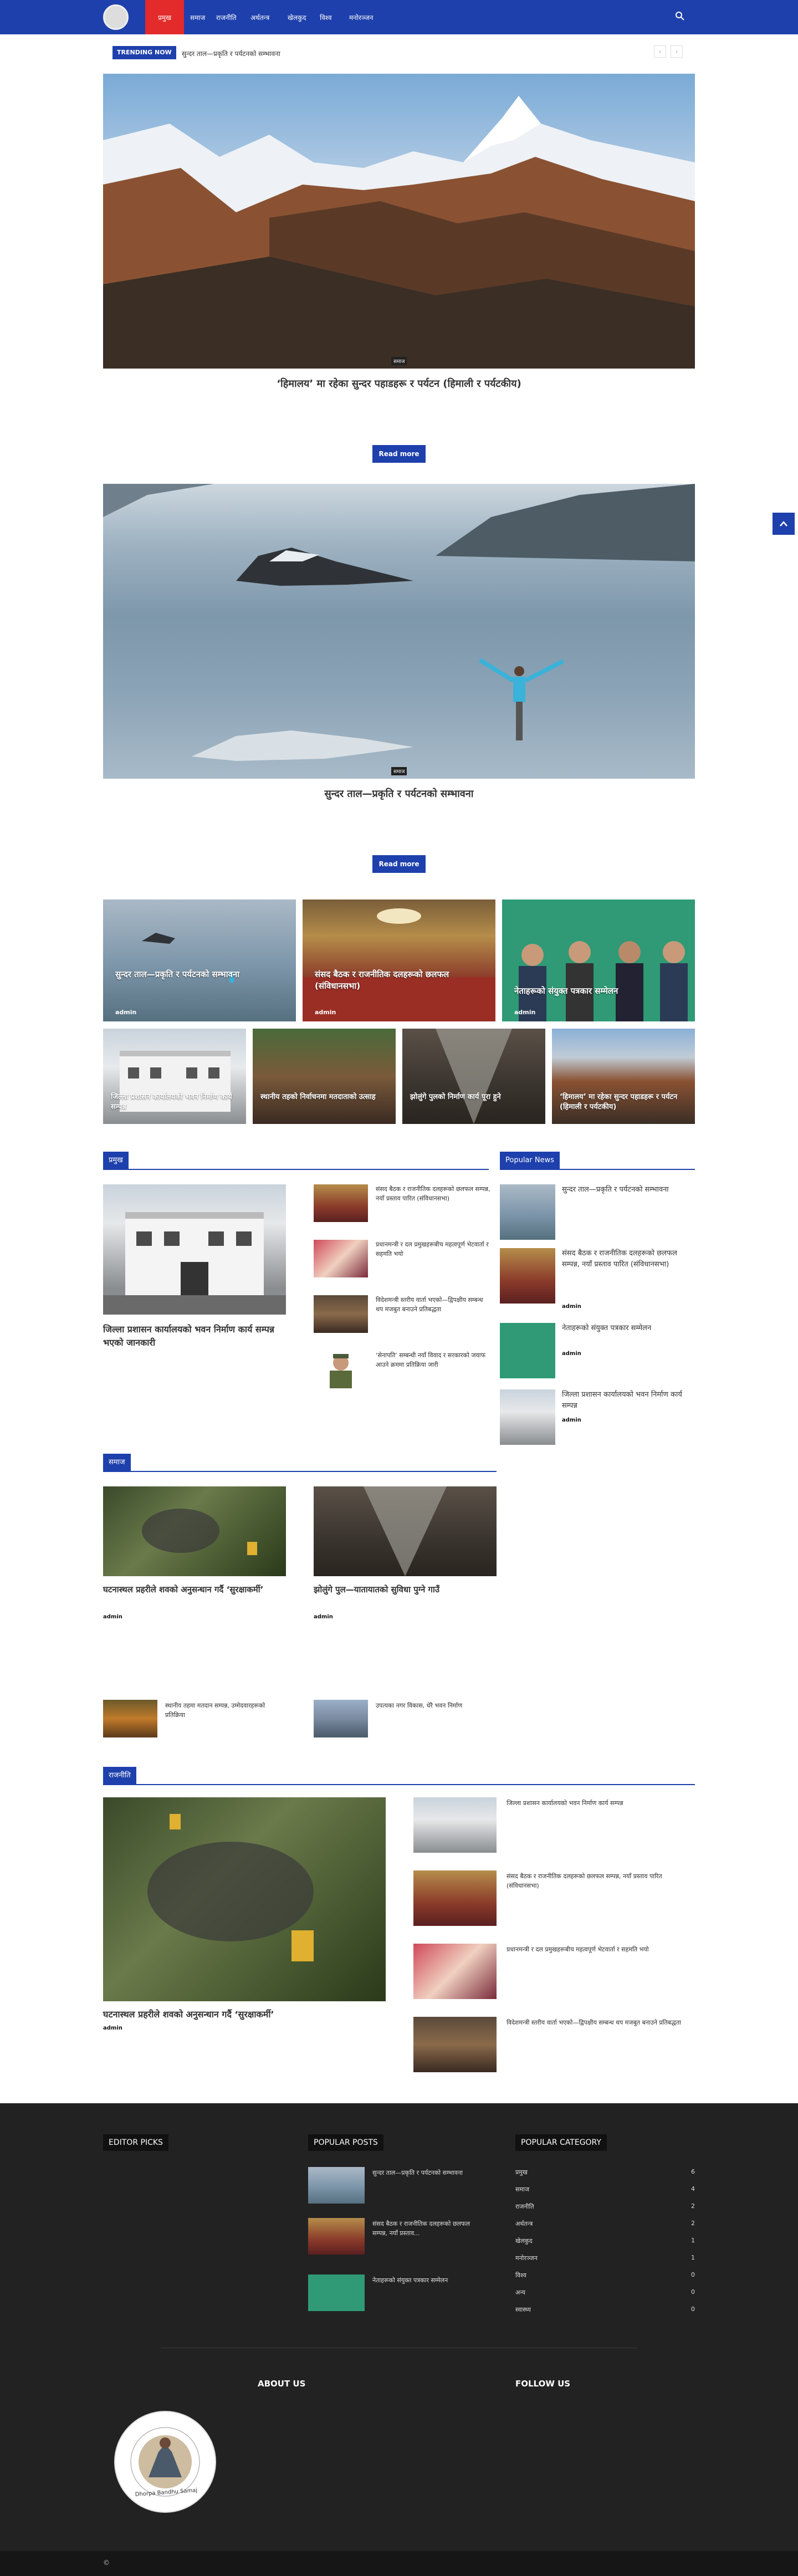 The width and height of the screenshot is (798, 2576). Describe the element at coordinates (660, 51) in the screenshot. I see `chevron-left-icon: ‹` at that location.